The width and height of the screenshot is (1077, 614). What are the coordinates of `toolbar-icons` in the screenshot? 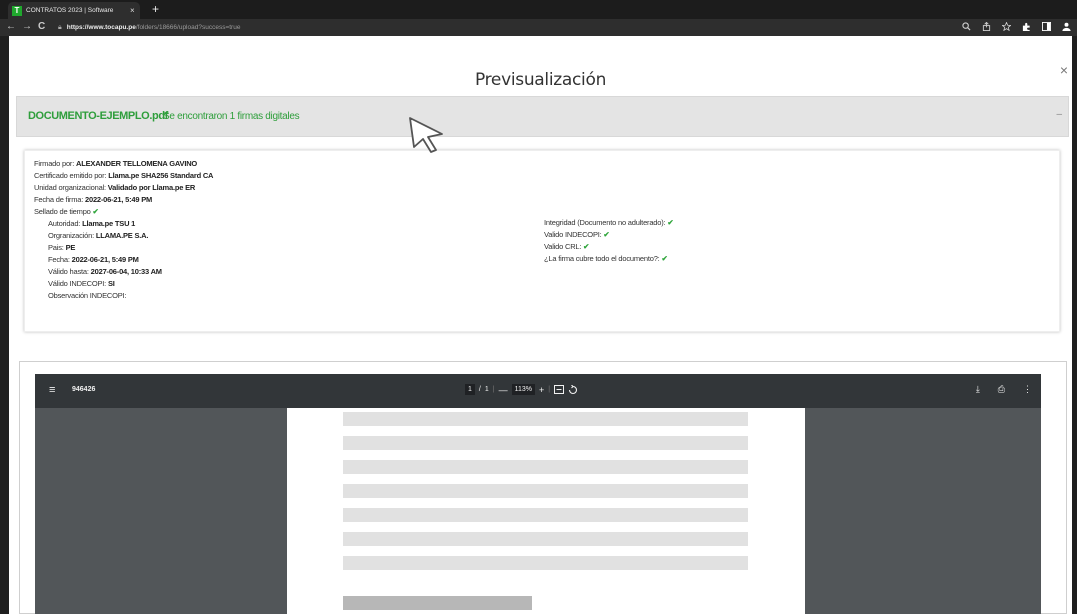 It's located at (1016, 26).